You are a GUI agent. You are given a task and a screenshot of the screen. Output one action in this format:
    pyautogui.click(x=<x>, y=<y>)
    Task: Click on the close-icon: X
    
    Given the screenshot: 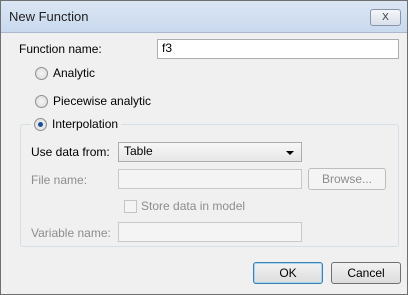 What is the action you would take?
    pyautogui.click(x=385, y=17)
    